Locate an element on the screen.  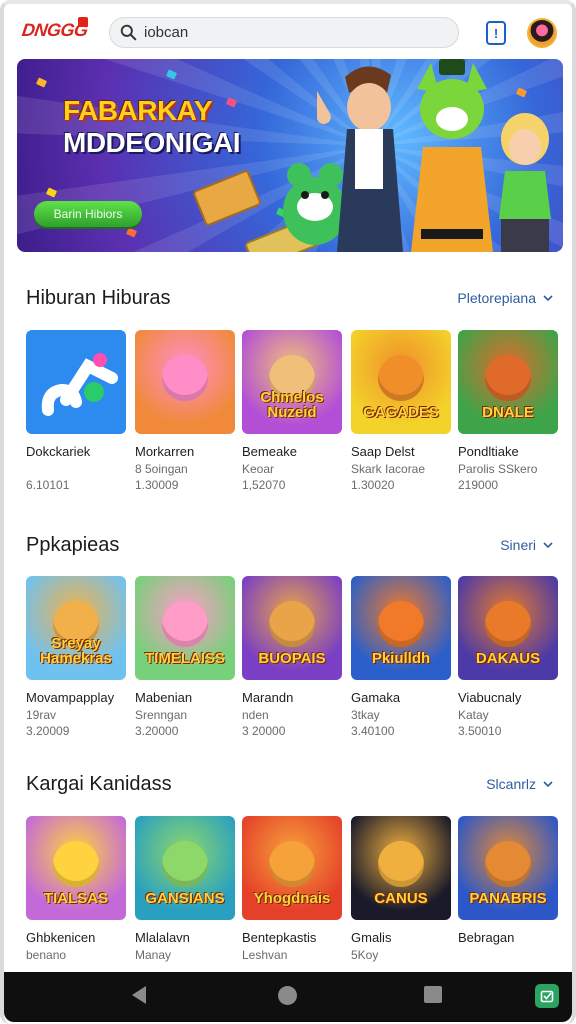
app-subtitle: 8 5oingan is located at coordinates (161, 469).